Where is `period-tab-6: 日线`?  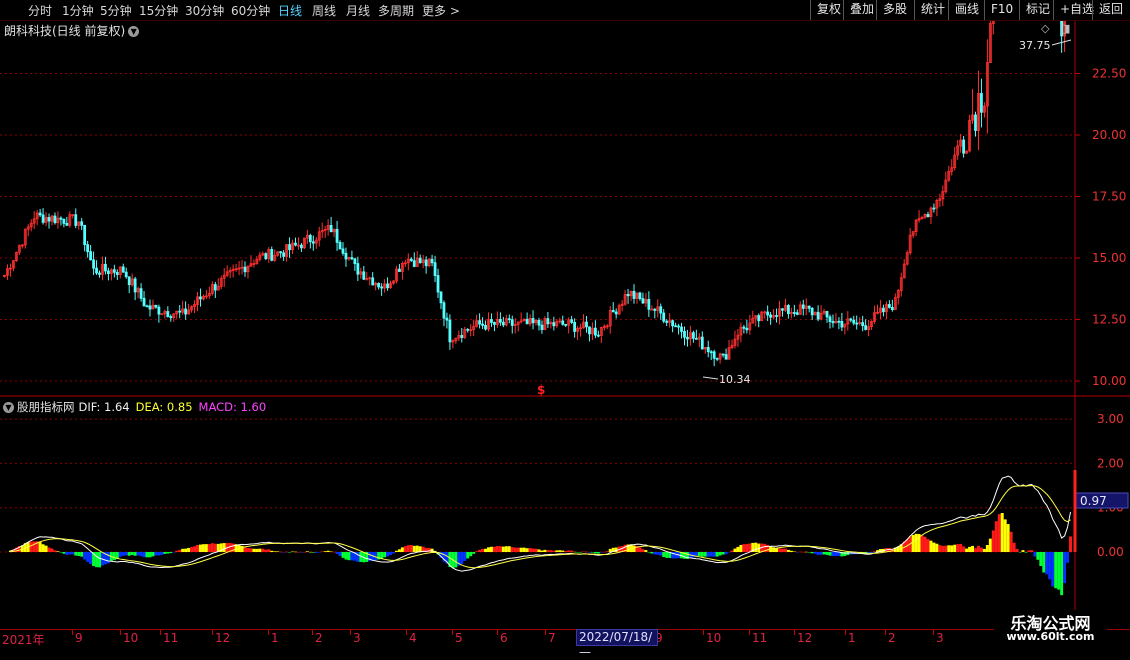 period-tab-6: 日线 is located at coordinates (290, 10).